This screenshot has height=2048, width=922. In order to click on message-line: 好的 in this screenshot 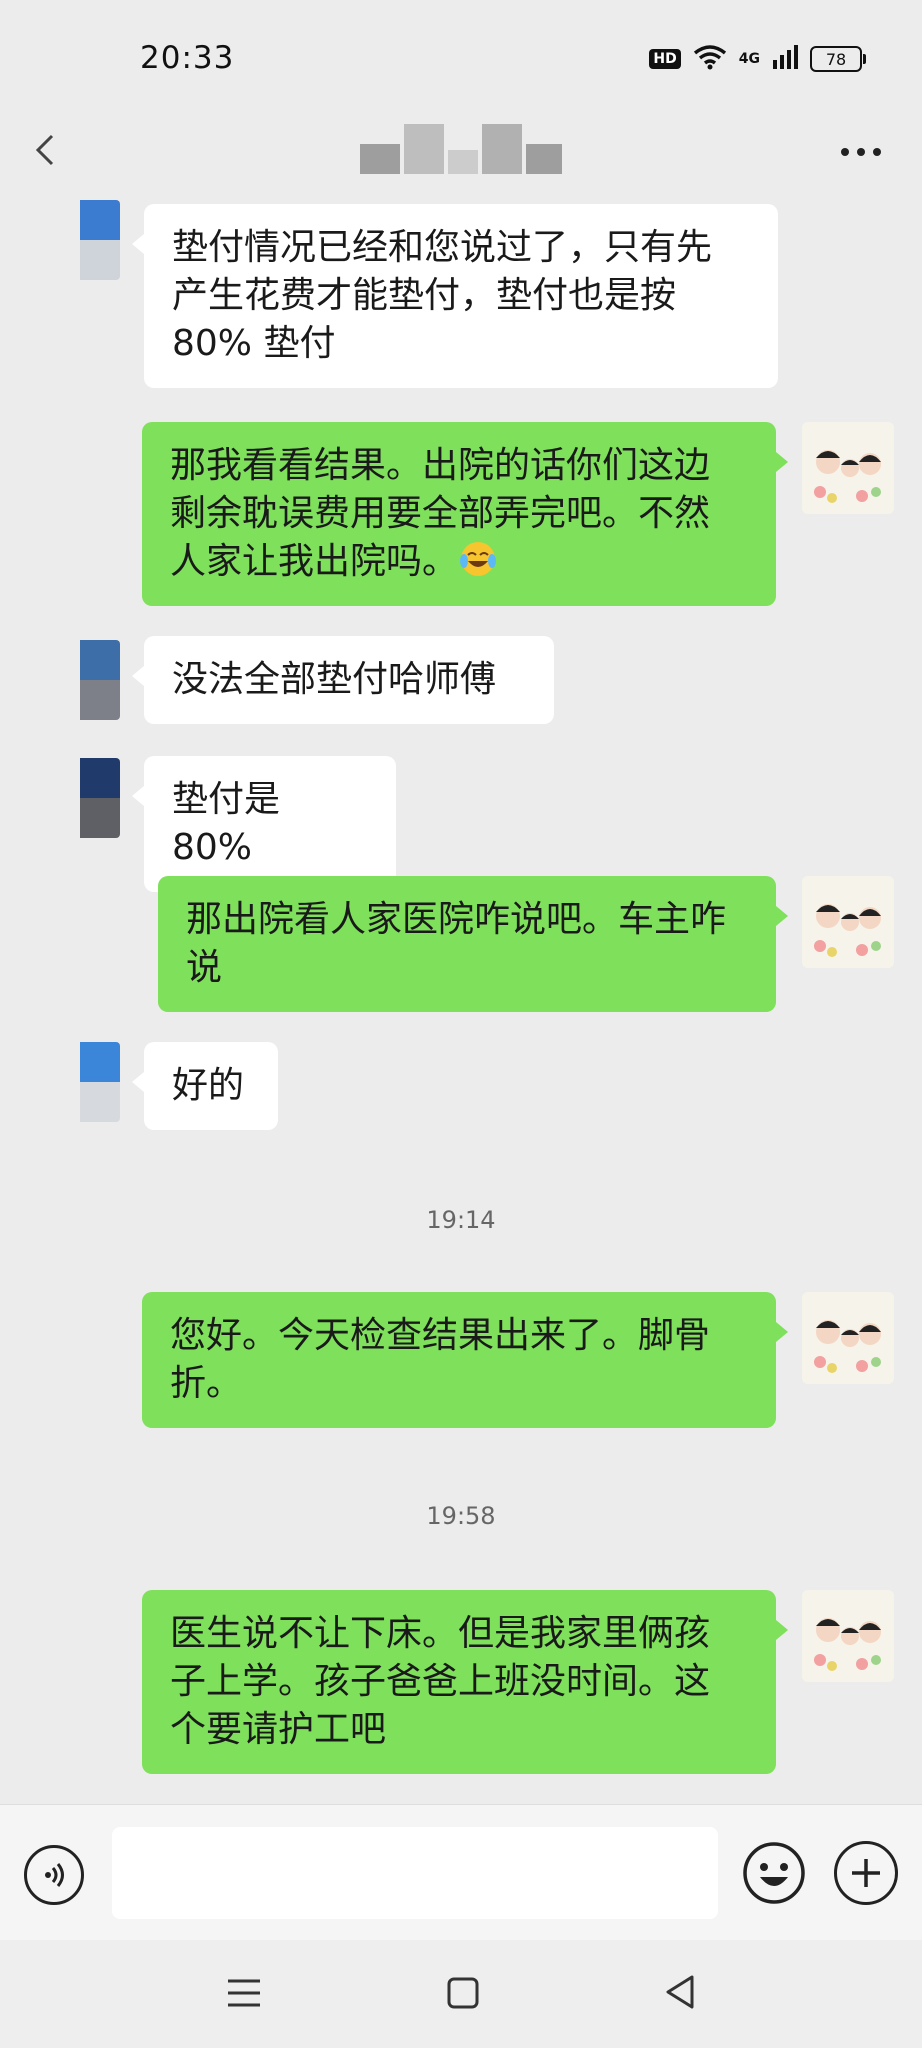, I will do `click(208, 1085)`.